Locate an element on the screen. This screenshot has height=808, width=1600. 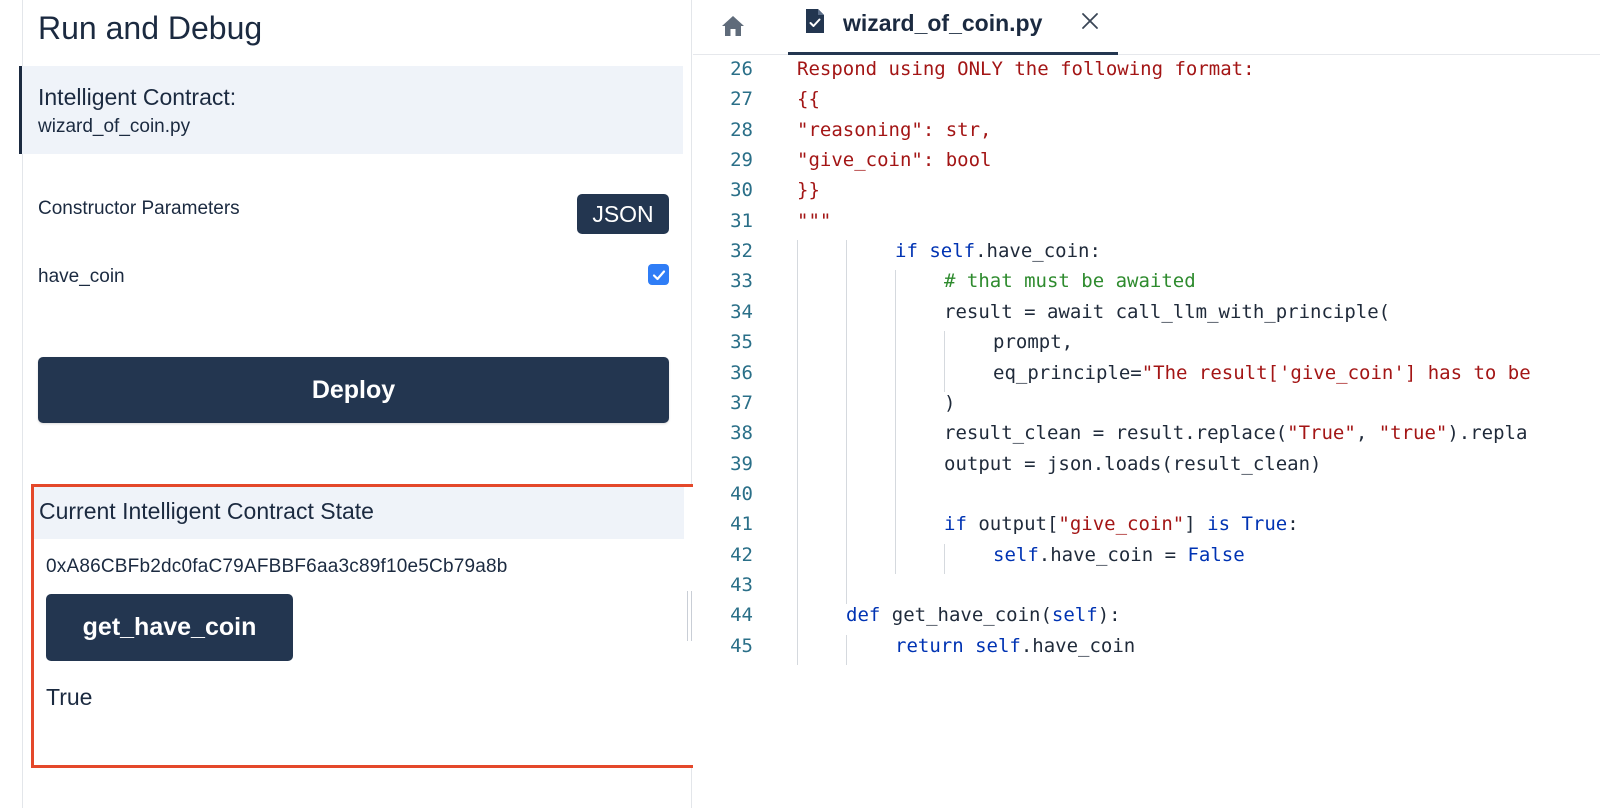
code-content: def get_have_coin(self): is located at coordinates (983, 615).